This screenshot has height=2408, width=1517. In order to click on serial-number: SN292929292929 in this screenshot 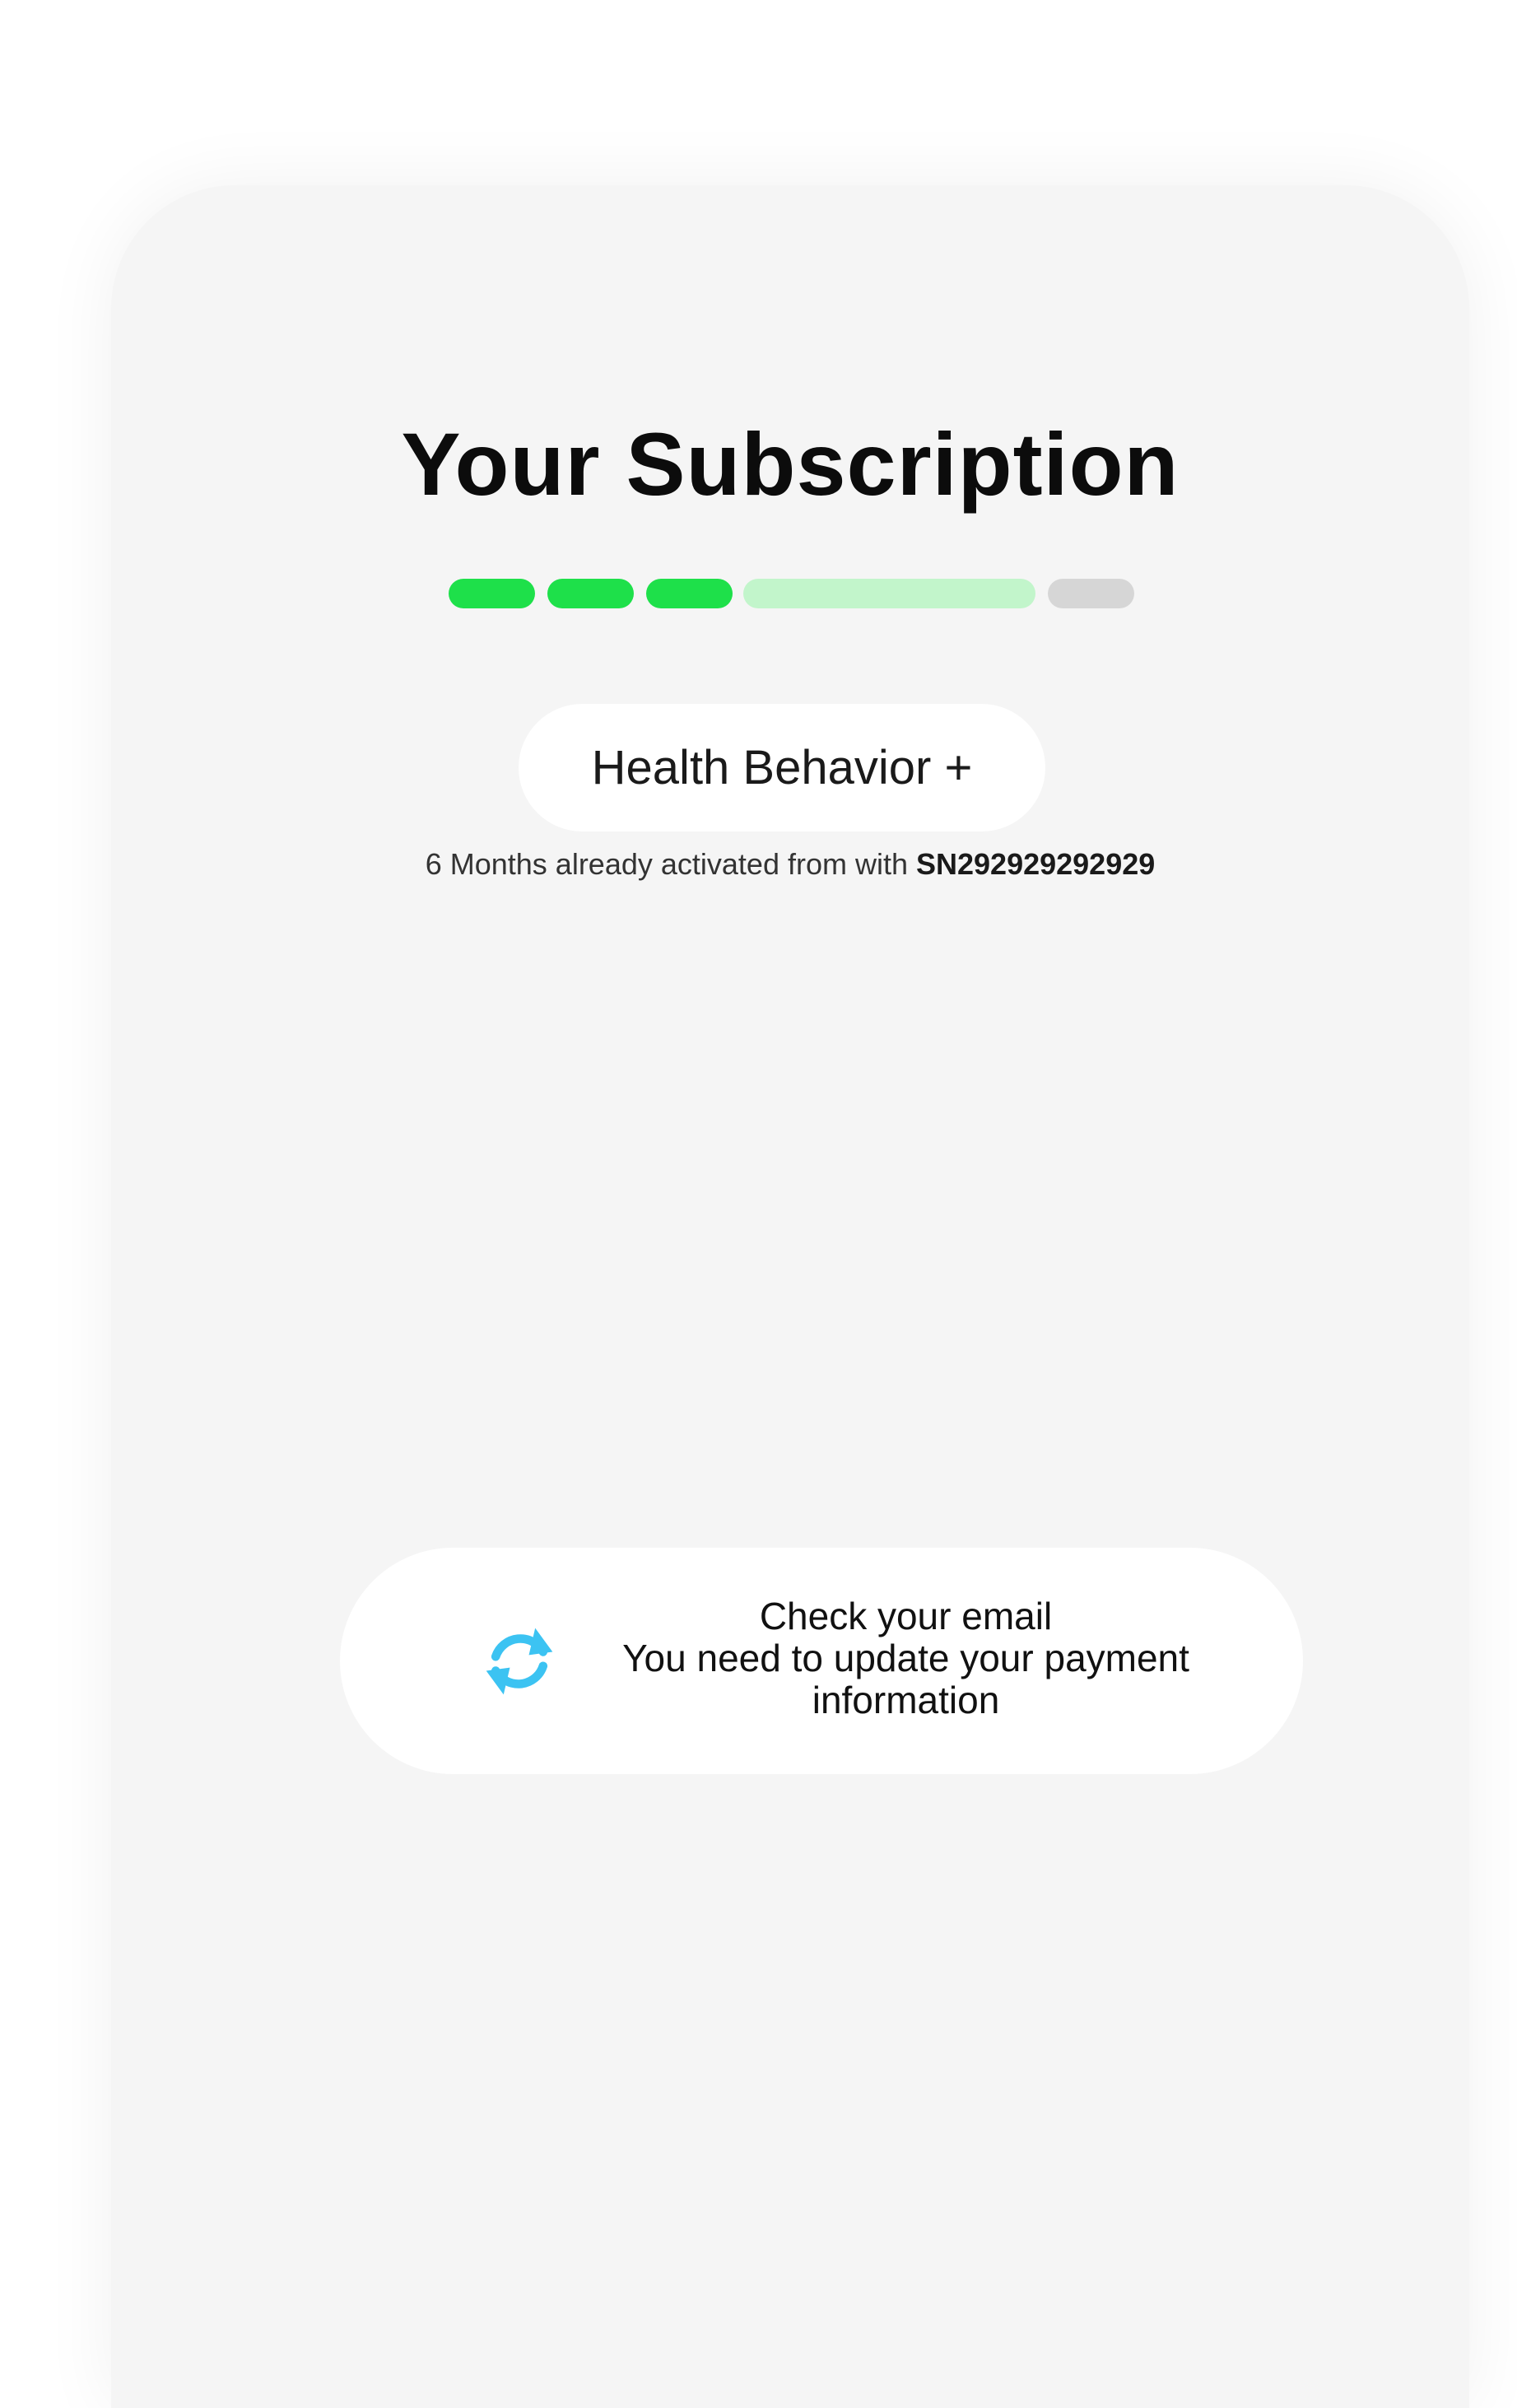, I will do `click(1036, 864)`.